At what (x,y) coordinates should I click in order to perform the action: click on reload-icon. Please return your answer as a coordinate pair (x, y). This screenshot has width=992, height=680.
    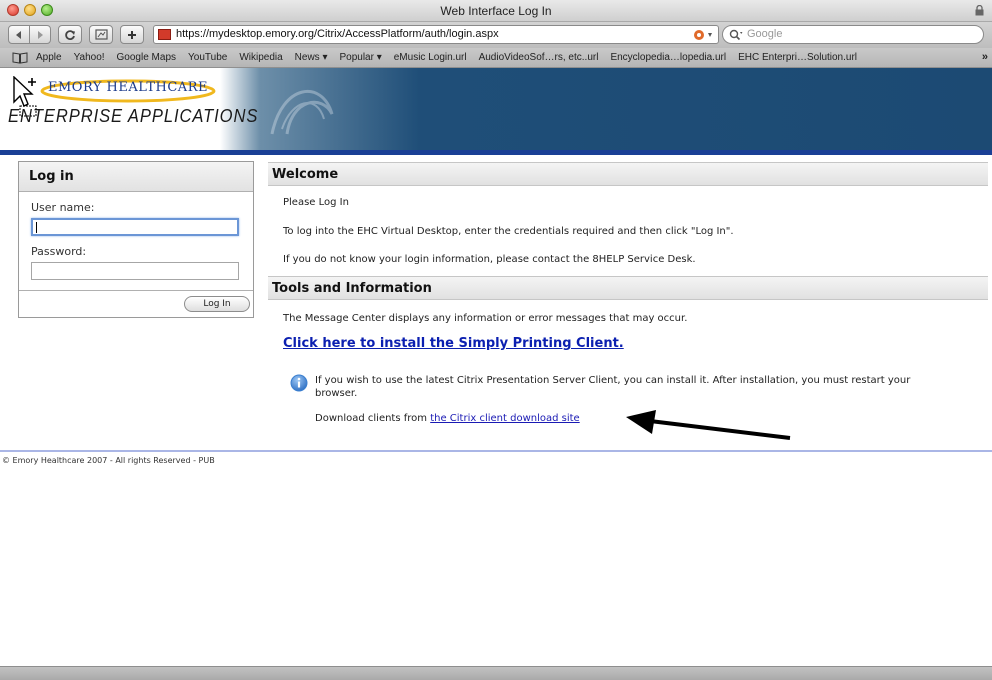
    Looking at the image, I should click on (70, 34).